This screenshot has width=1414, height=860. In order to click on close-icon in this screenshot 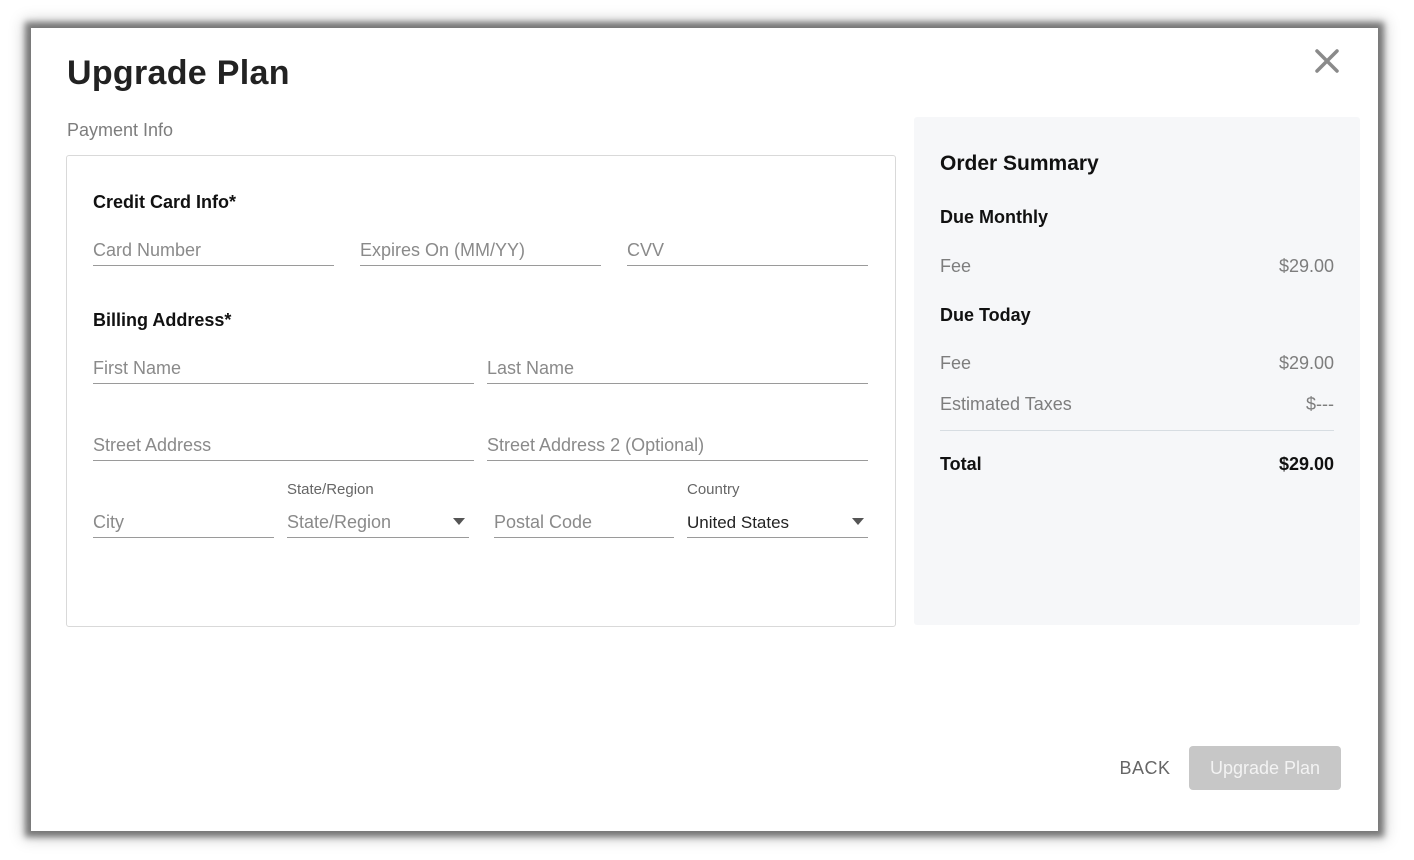, I will do `click(1327, 61)`.